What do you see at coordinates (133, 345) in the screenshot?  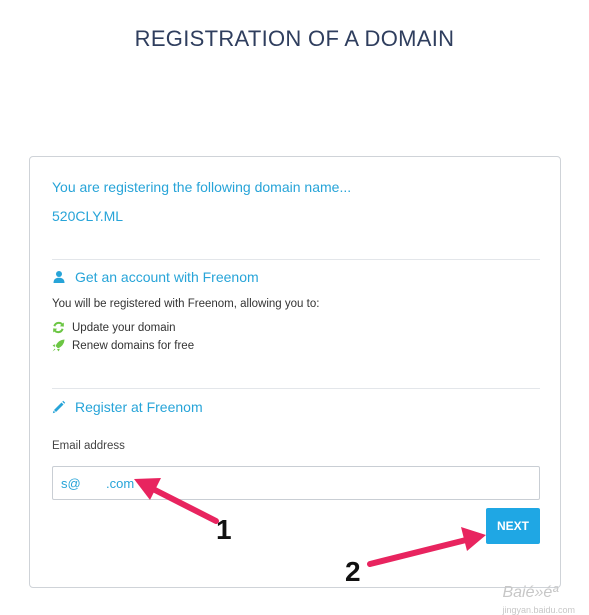 I see `benefit-label: Renew domains for free` at bounding box center [133, 345].